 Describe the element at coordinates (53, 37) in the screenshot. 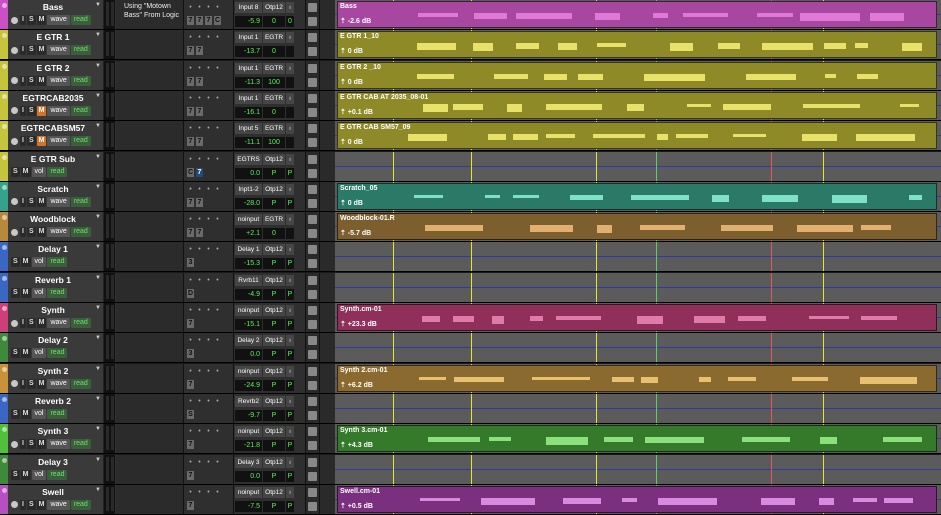

I see `track-name: E GTR 1` at that location.